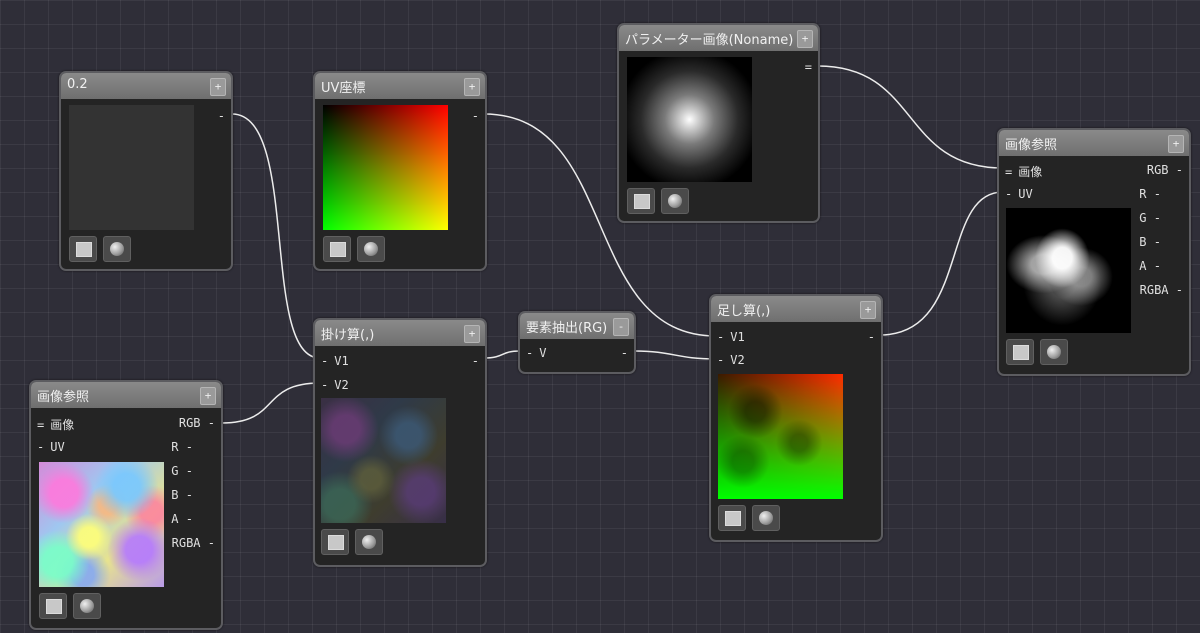 The width and height of the screenshot is (1200, 633). Describe the element at coordinates (543, 353) in the screenshot. I see `port-label: V` at that location.